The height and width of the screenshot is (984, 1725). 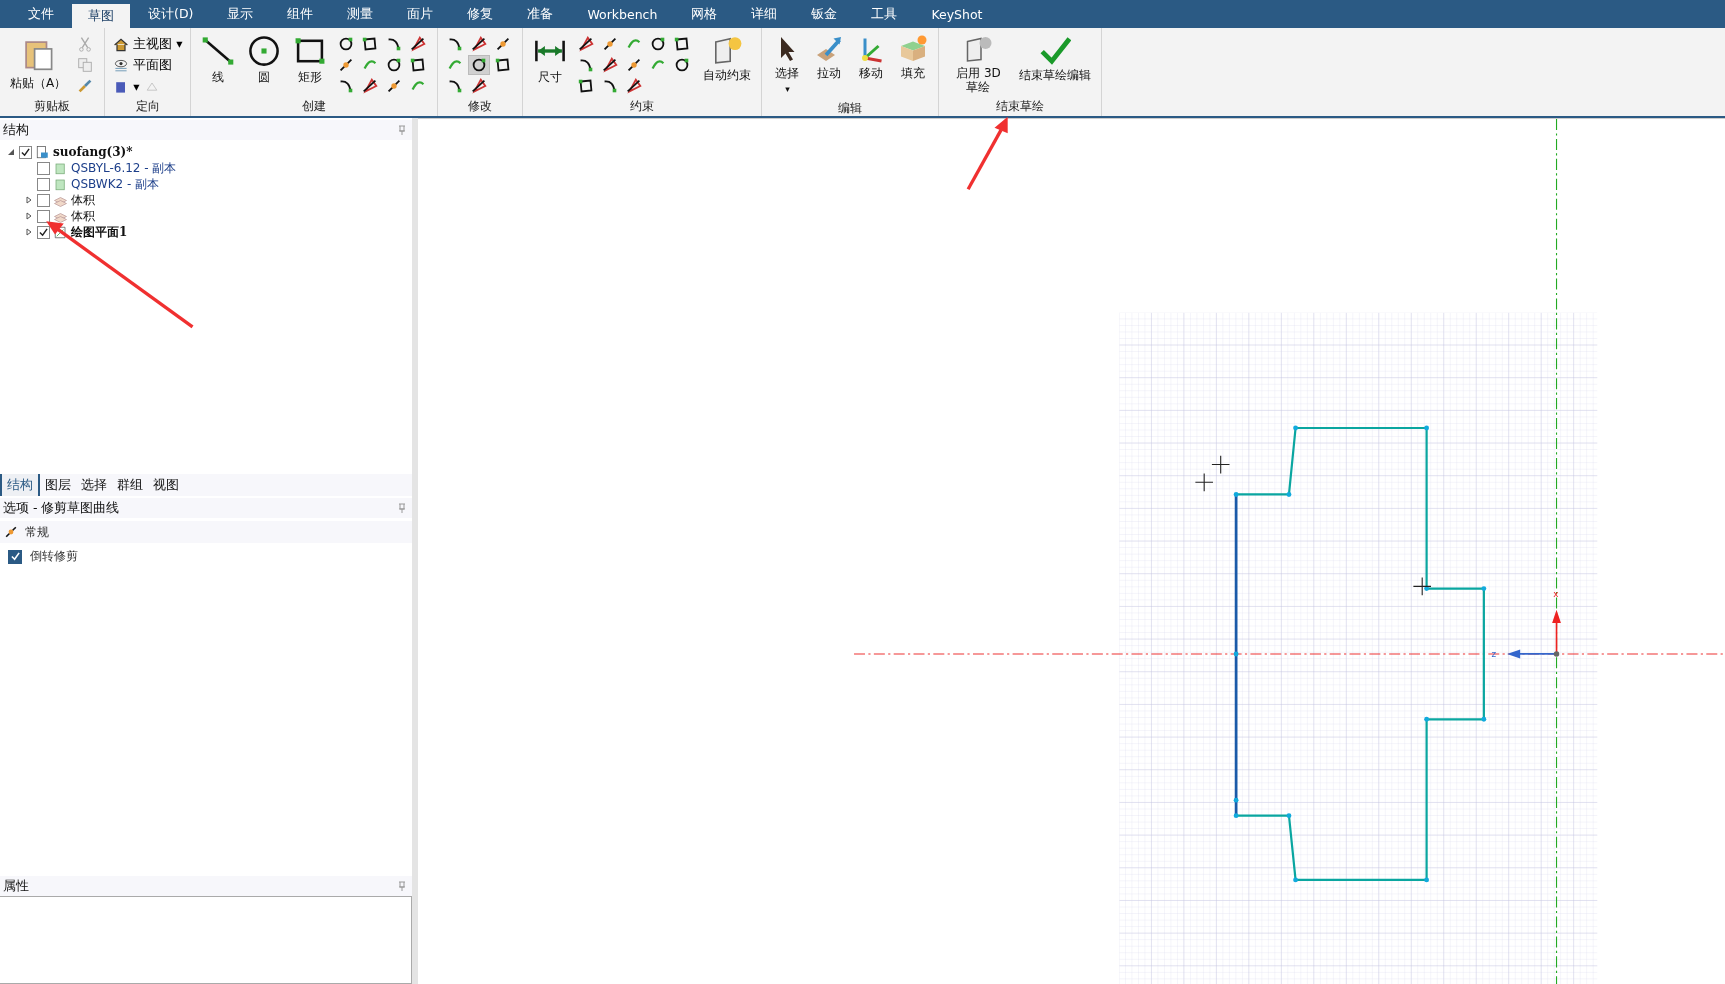 I want to click on tree-item-label: QSBWK2 - 副本, so click(x=115, y=184).